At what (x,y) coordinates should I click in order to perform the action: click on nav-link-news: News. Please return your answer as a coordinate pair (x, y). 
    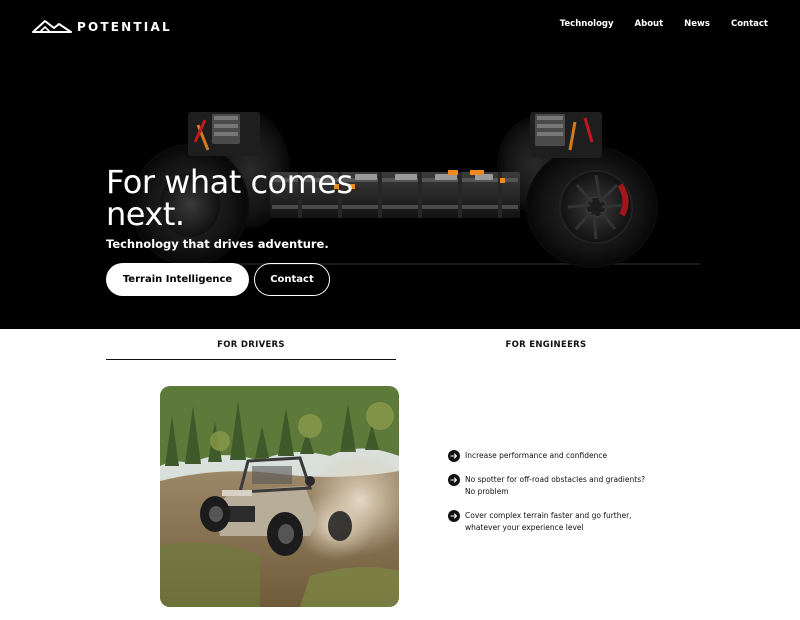
    Looking at the image, I should click on (697, 24).